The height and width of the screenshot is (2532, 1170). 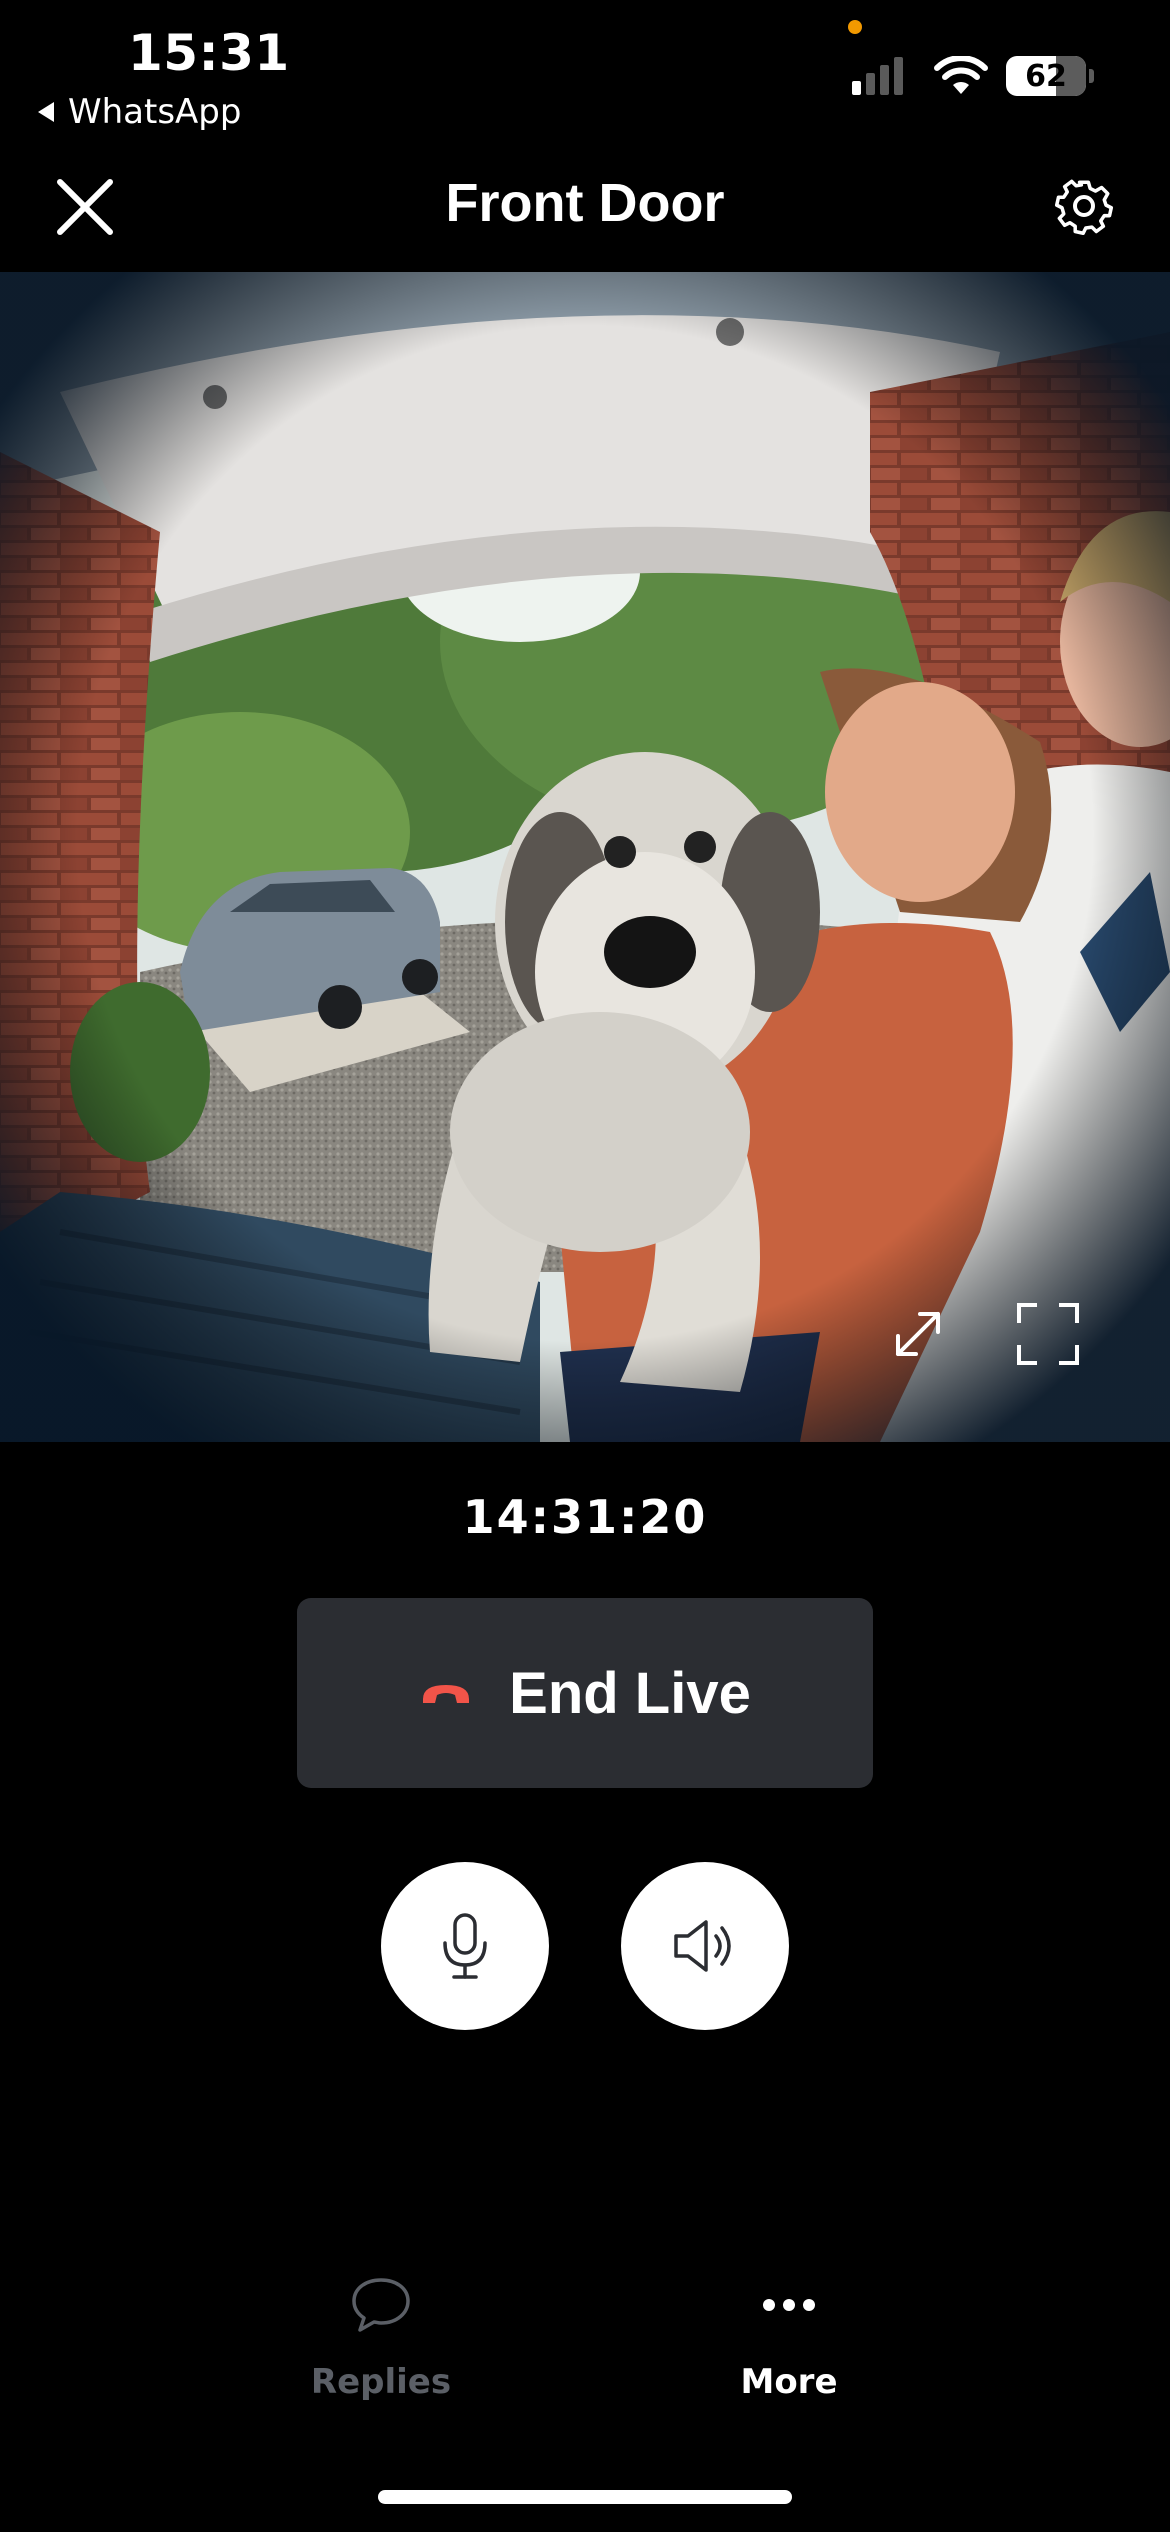 I want to click on home-indicator, so click(x=585, y=2497).